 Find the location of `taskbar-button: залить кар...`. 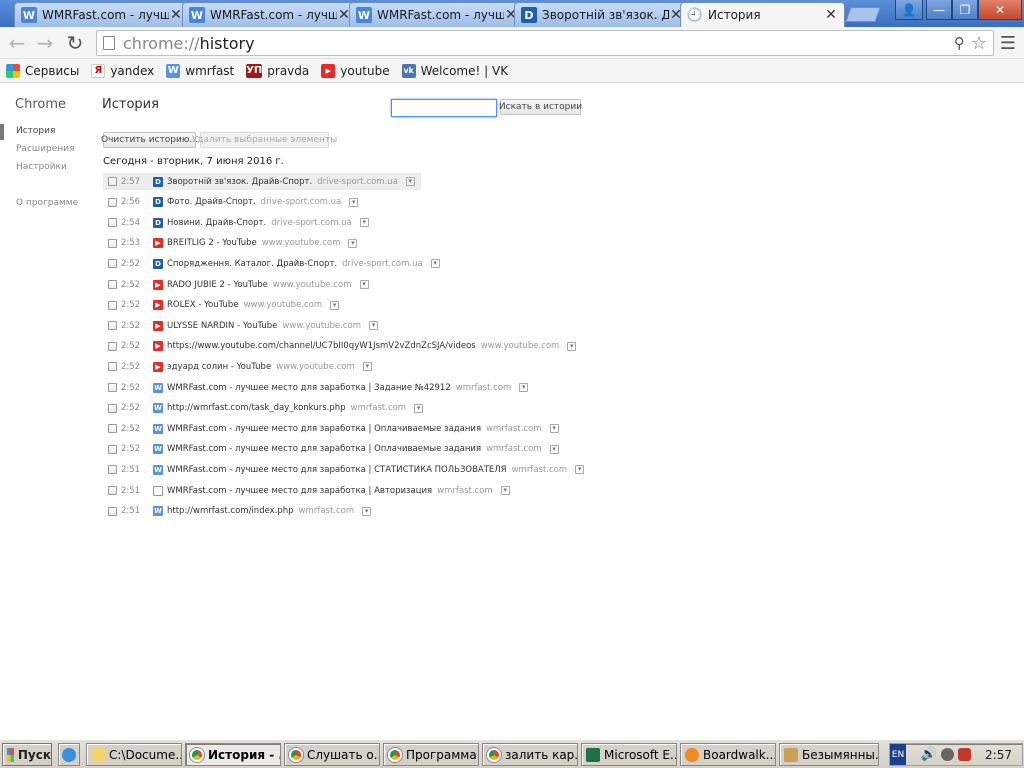

taskbar-button: залить кар... is located at coordinates (530, 754).